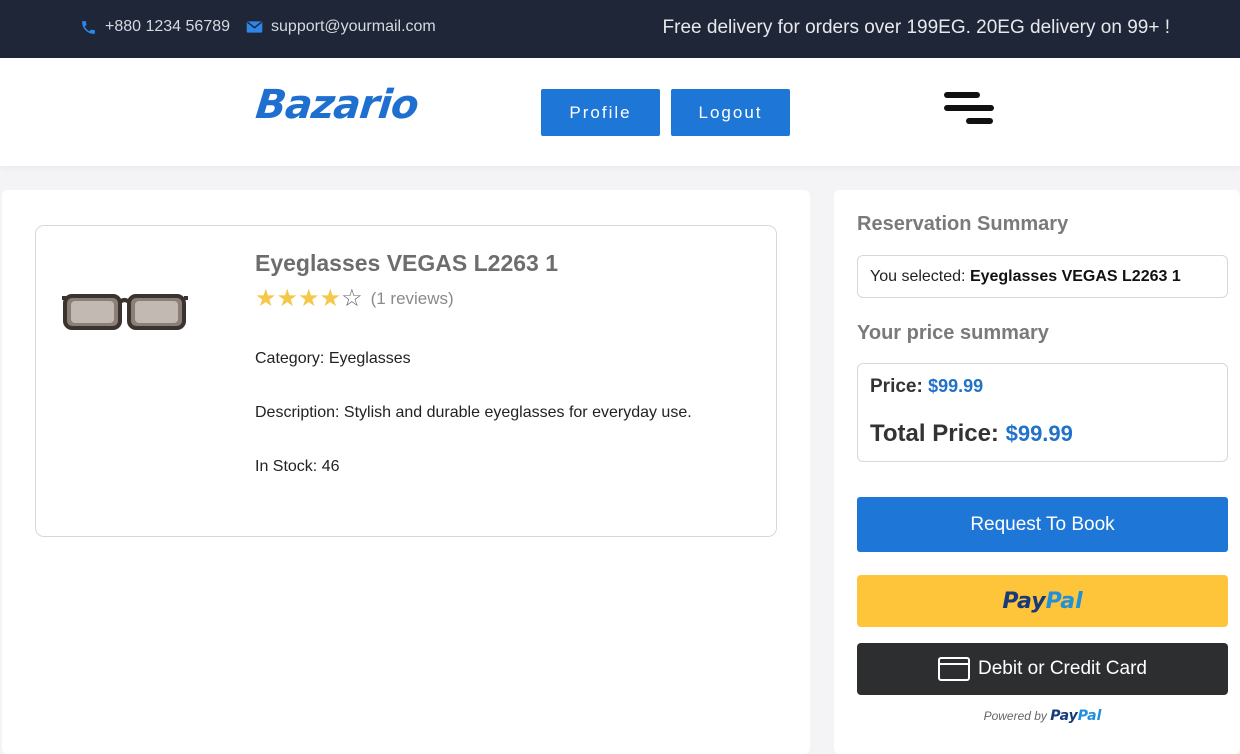 Image resolution: width=1240 pixels, height=754 pixels. Describe the element at coordinates (954, 669) in the screenshot. I see `credit-card-icon` at that location.